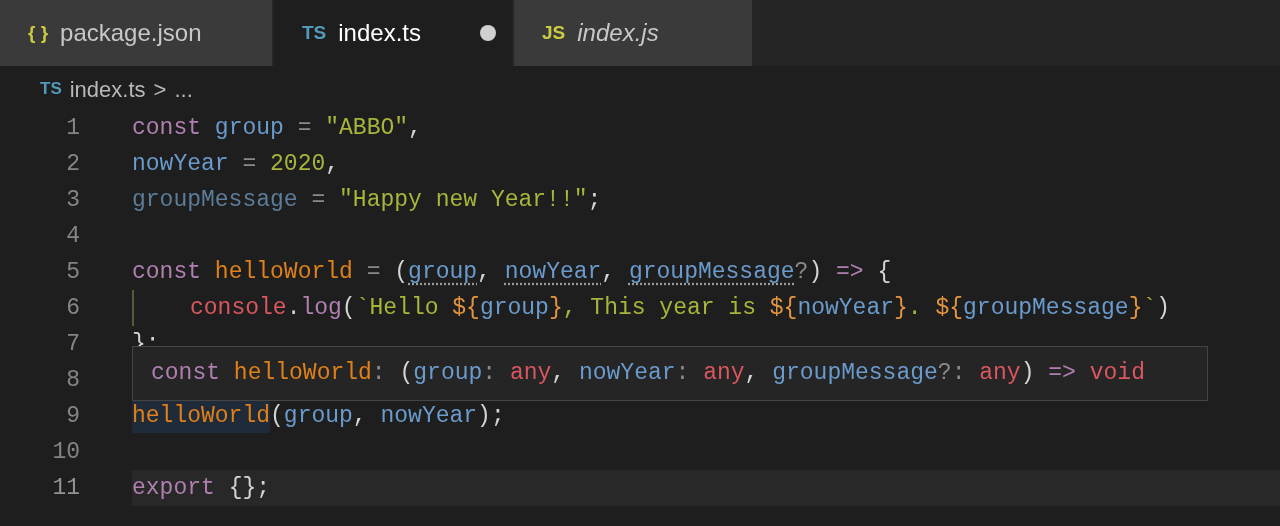 The image size is (1280, 526). Describe the element at coordinates (174, 488) in the screenshot. I see `code-token: export` at that location.